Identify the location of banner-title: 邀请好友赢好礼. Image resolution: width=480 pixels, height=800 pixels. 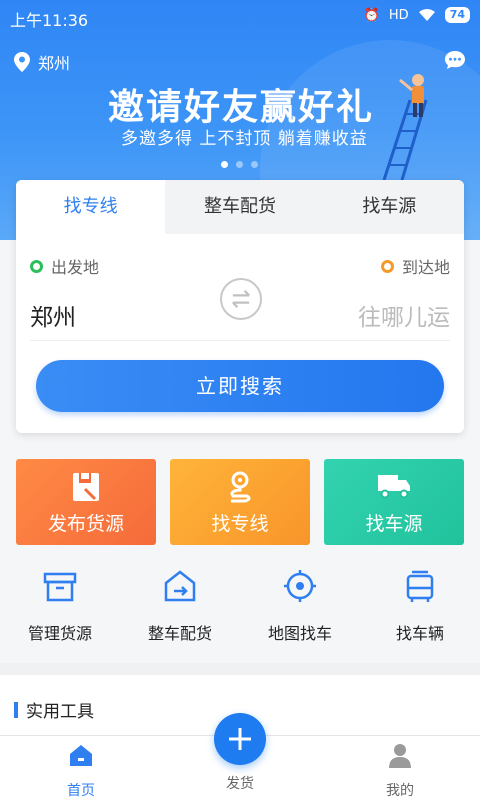
(241, 107).